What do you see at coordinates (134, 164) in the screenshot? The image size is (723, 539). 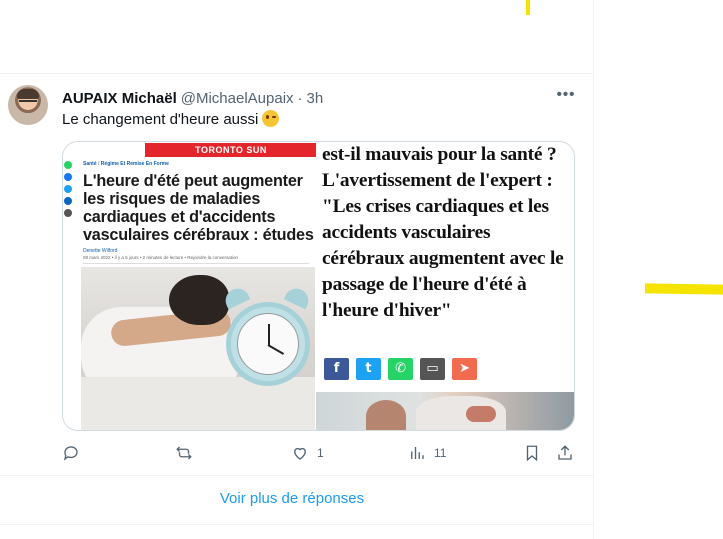 I see `breadcrumb-sub: Régime Et Remise En Forme` at bounding box center [134, 164].